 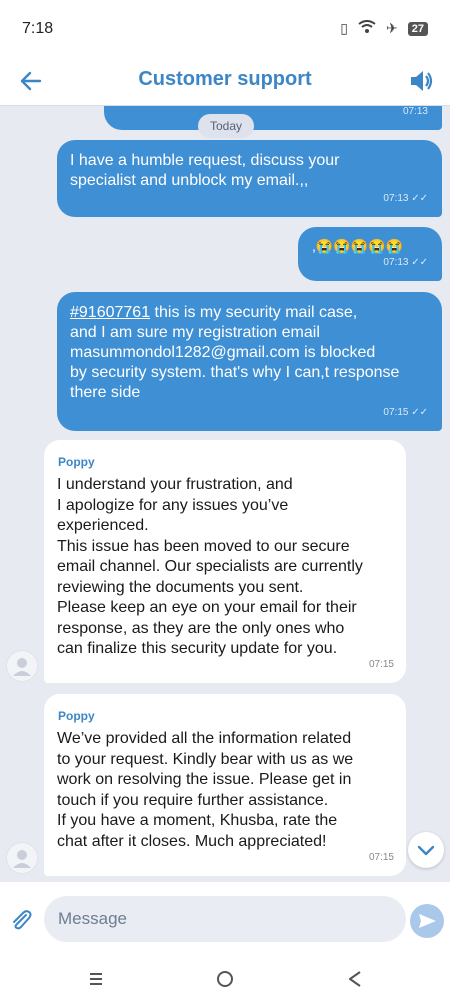 What do you see at coordinates (427, 921) in the screenshot?
I see `send-icon` at bounding box center [427, 921].